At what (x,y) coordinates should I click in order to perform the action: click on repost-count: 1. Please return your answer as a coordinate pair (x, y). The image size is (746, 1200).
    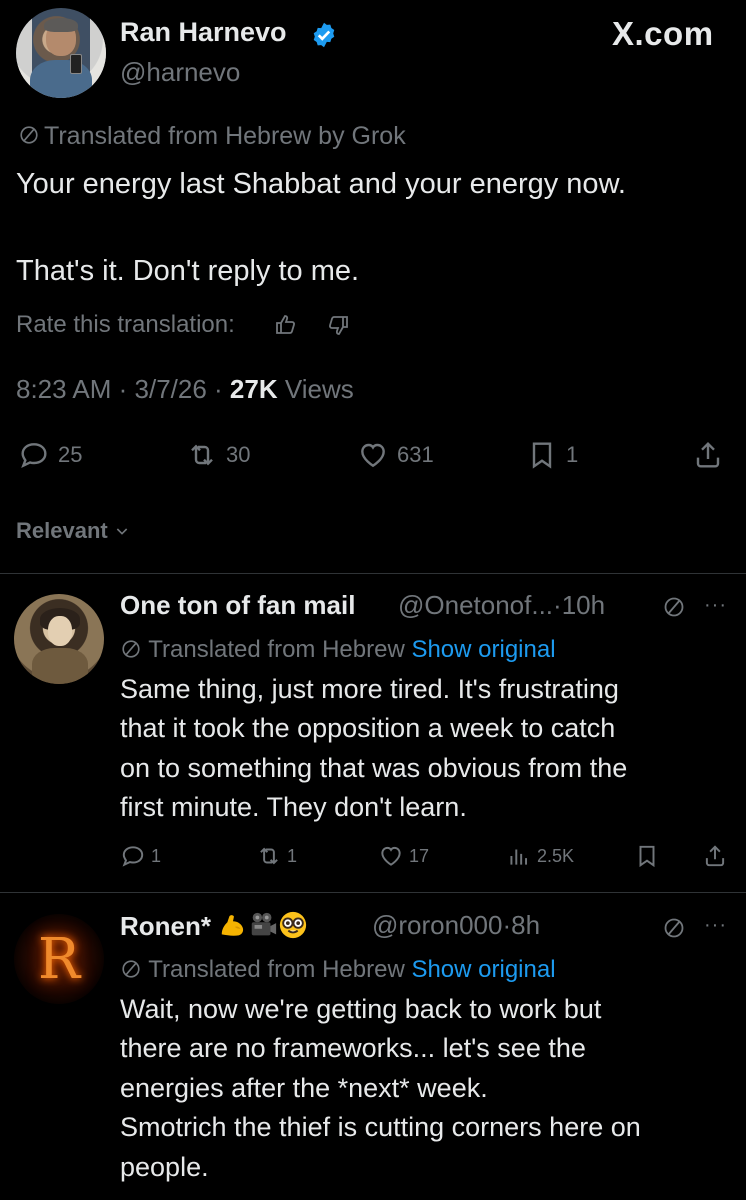
    Looking at the image, I should click on (292, 855).